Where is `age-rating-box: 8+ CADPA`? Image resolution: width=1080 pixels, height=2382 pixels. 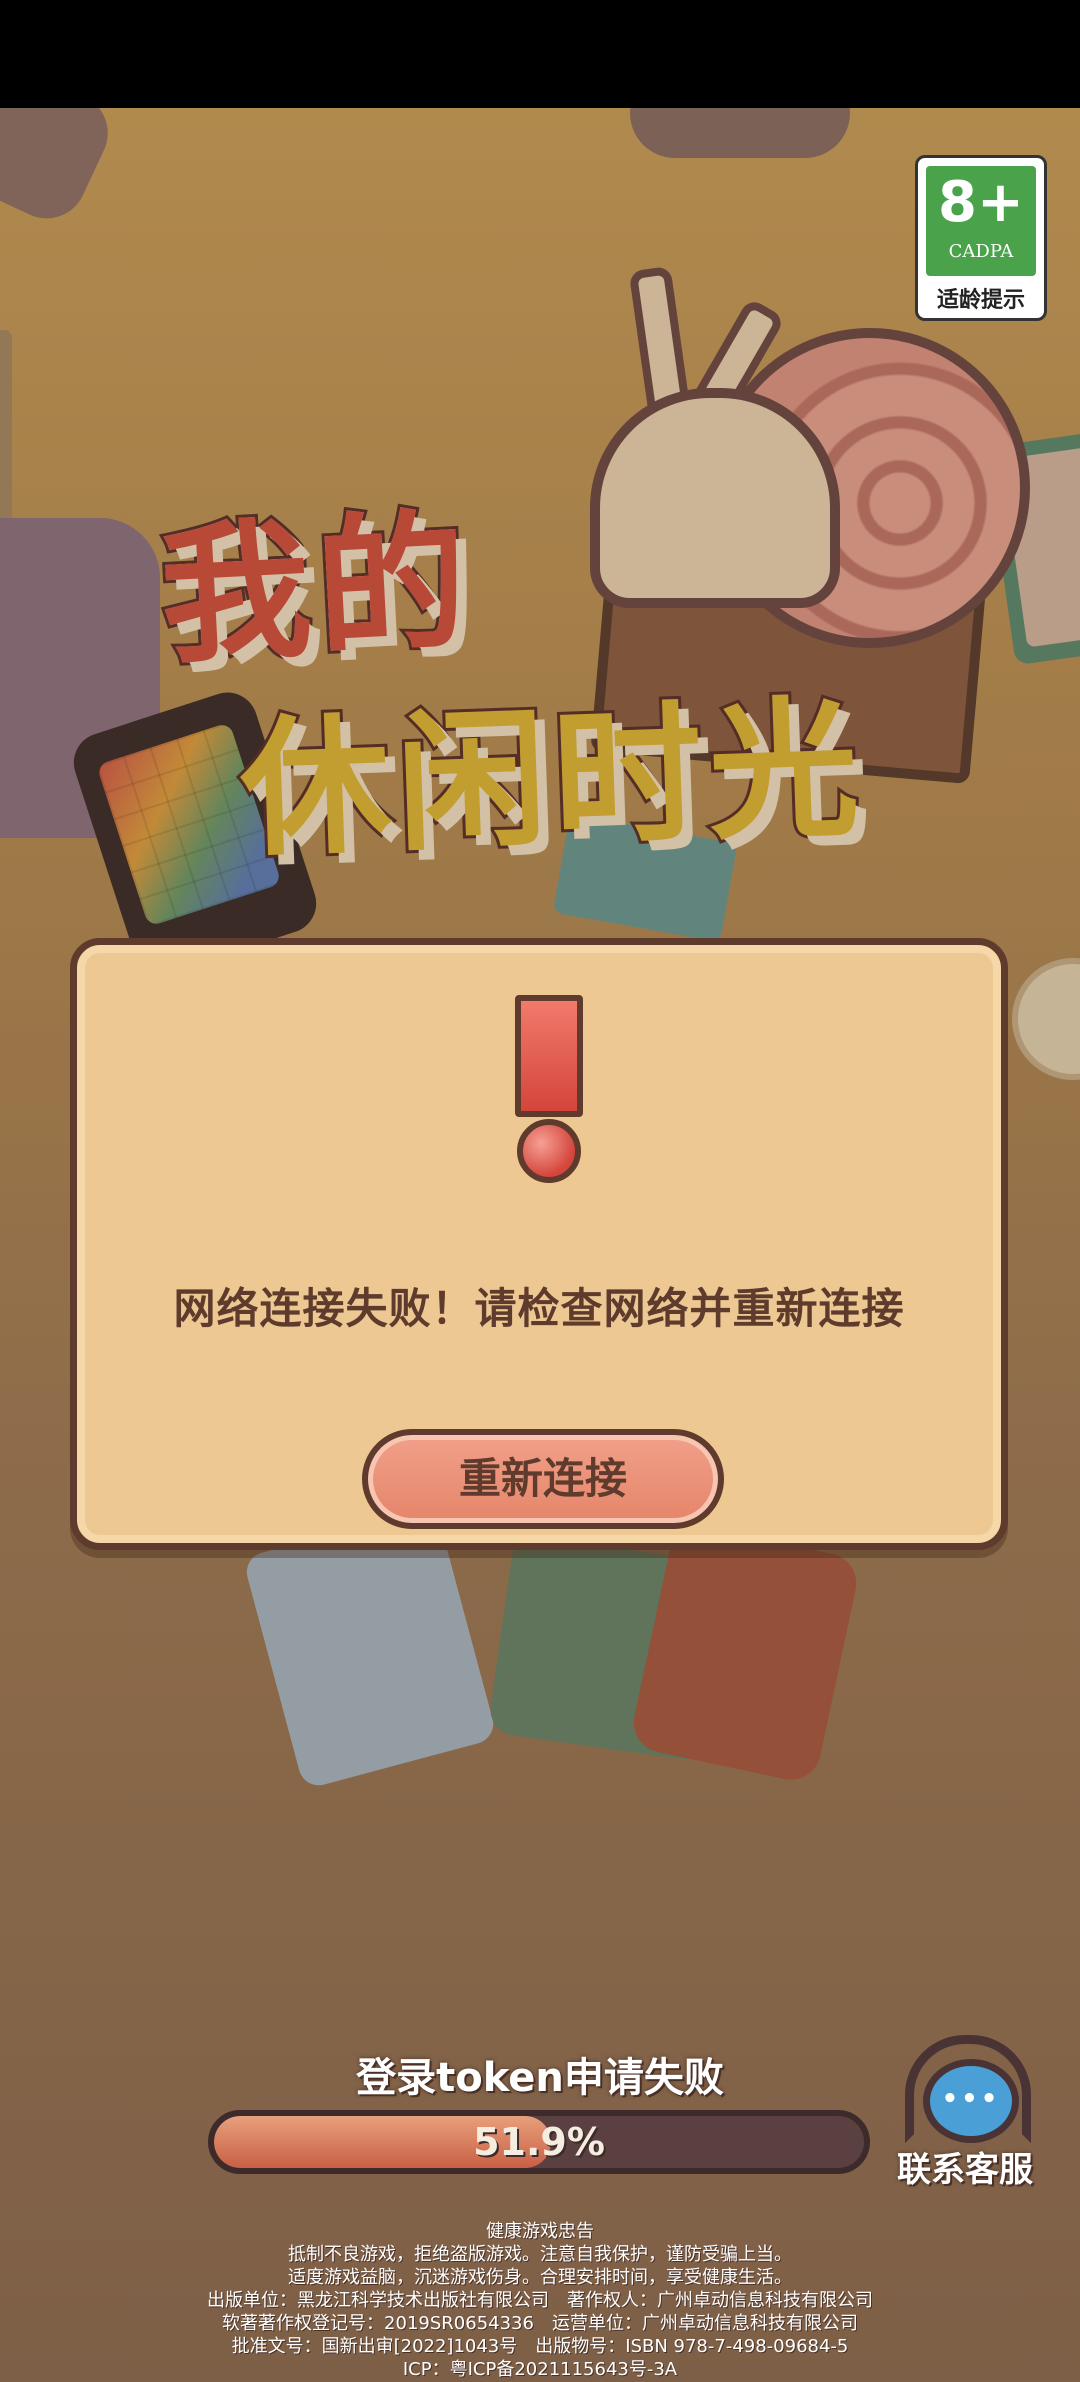
age-rating-box: 8+ CADPA is located at coordinates (981, 221).